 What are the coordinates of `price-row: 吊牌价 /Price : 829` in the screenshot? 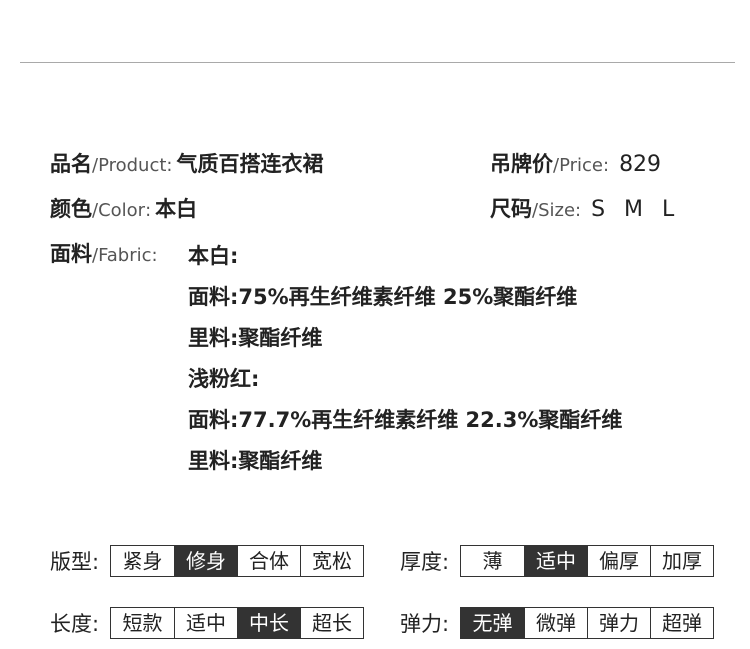 It's located at (575, 163).